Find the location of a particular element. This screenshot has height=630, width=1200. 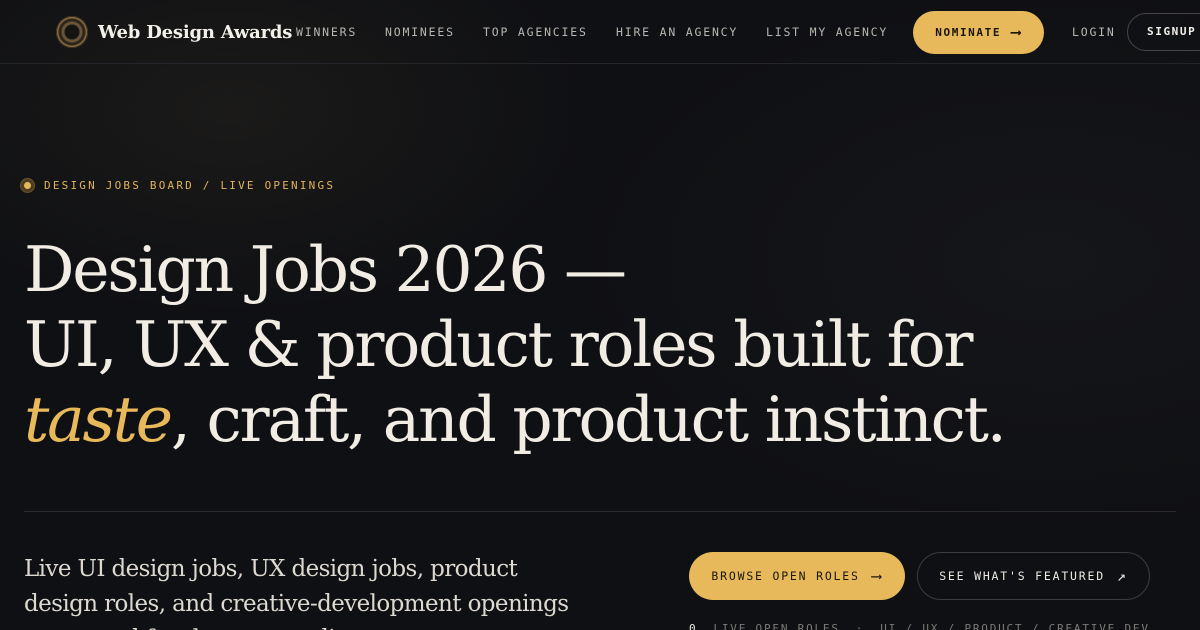

browse-open-roles-button: BROWSE OPEN ROLES ⟶ is located at coordinates (797, 576).